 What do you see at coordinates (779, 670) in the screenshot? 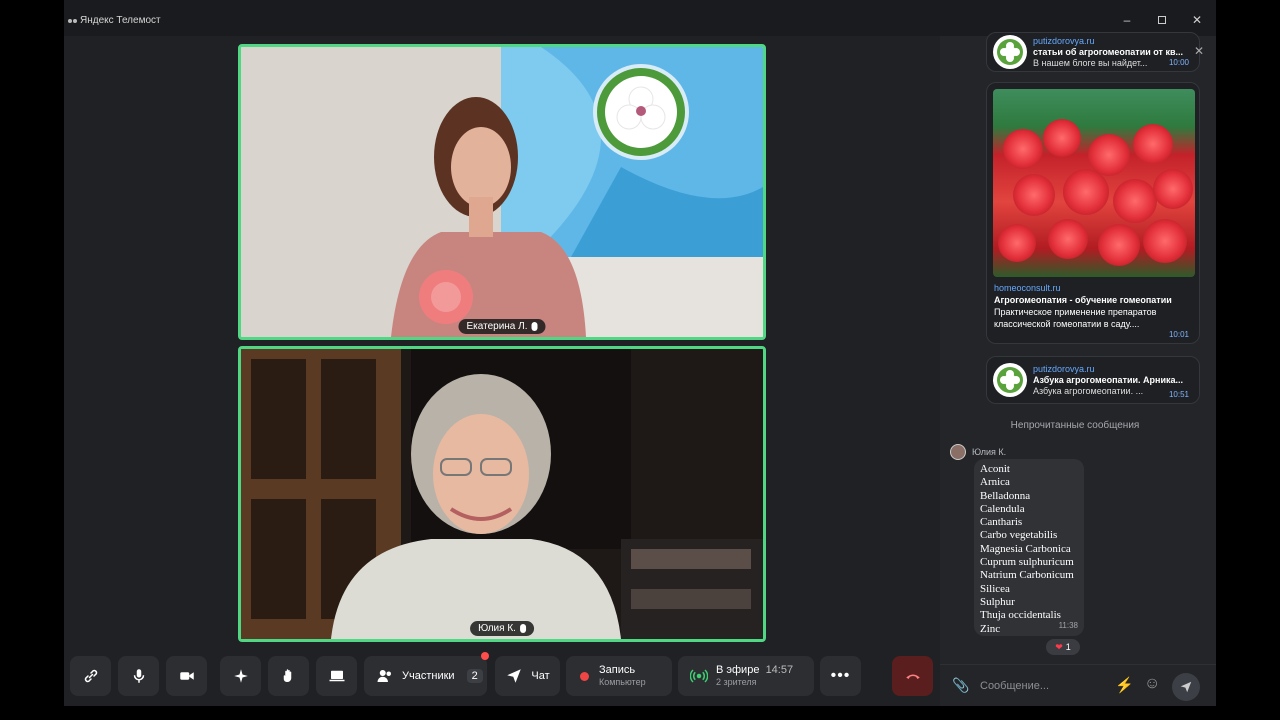
I see `live-time: 14:57` at bounding box center [779, 670].